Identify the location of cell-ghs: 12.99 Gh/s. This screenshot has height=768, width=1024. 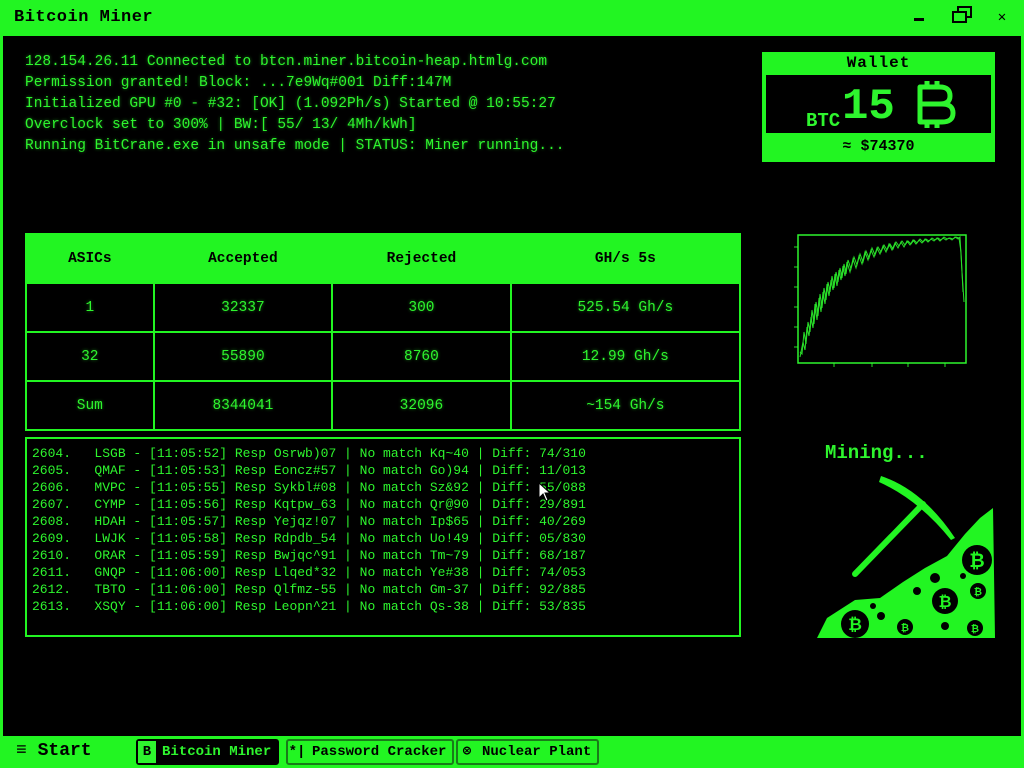
(625, 356).